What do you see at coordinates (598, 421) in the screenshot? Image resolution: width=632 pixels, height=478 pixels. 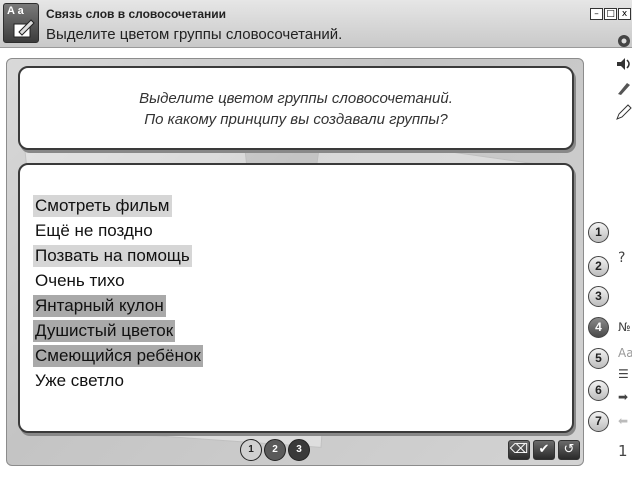 I see `side-step-7: 7` at bounding box center [598, 421].